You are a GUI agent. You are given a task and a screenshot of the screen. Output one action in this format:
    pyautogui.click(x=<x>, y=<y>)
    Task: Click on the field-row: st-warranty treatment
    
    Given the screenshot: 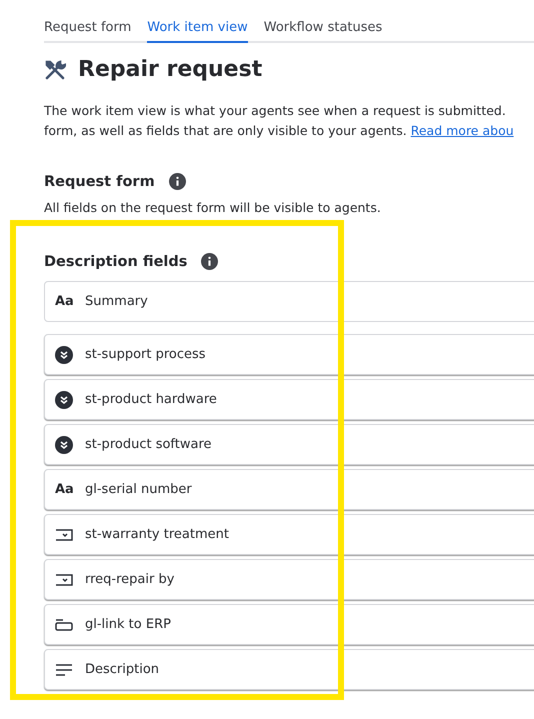 What is the action you would take?
    pyautogui.click(x=289, y=534)
    